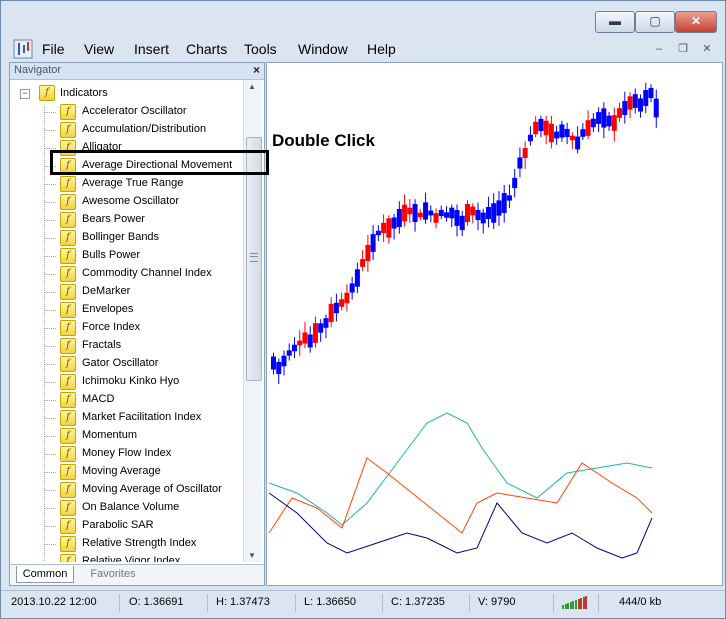  Describe the element at coordinates (615, 22) in the screenshot. I see `minimize-window-button: ▬` at that location.